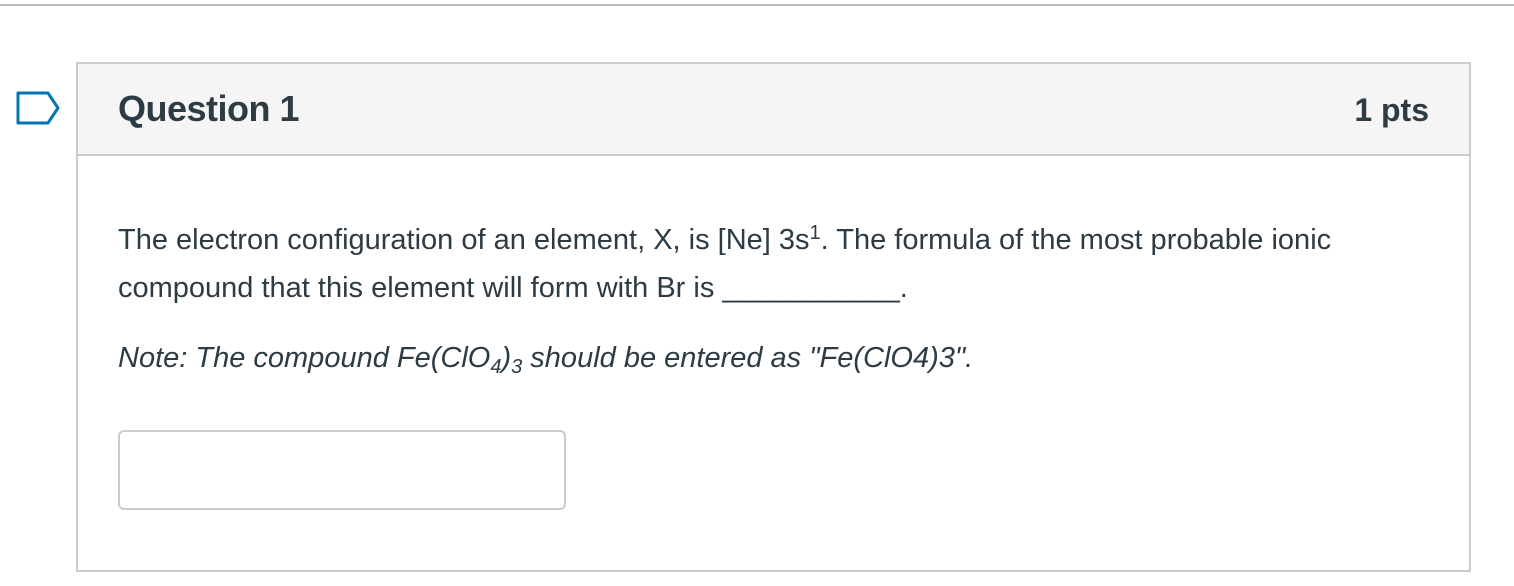 The width and height of the screenshot is (1514, 586). What do you see at coordinates (773, 110) in the screenshot?
I see `question-header: Question 1 1 pts` at bounding box center [773, 110].